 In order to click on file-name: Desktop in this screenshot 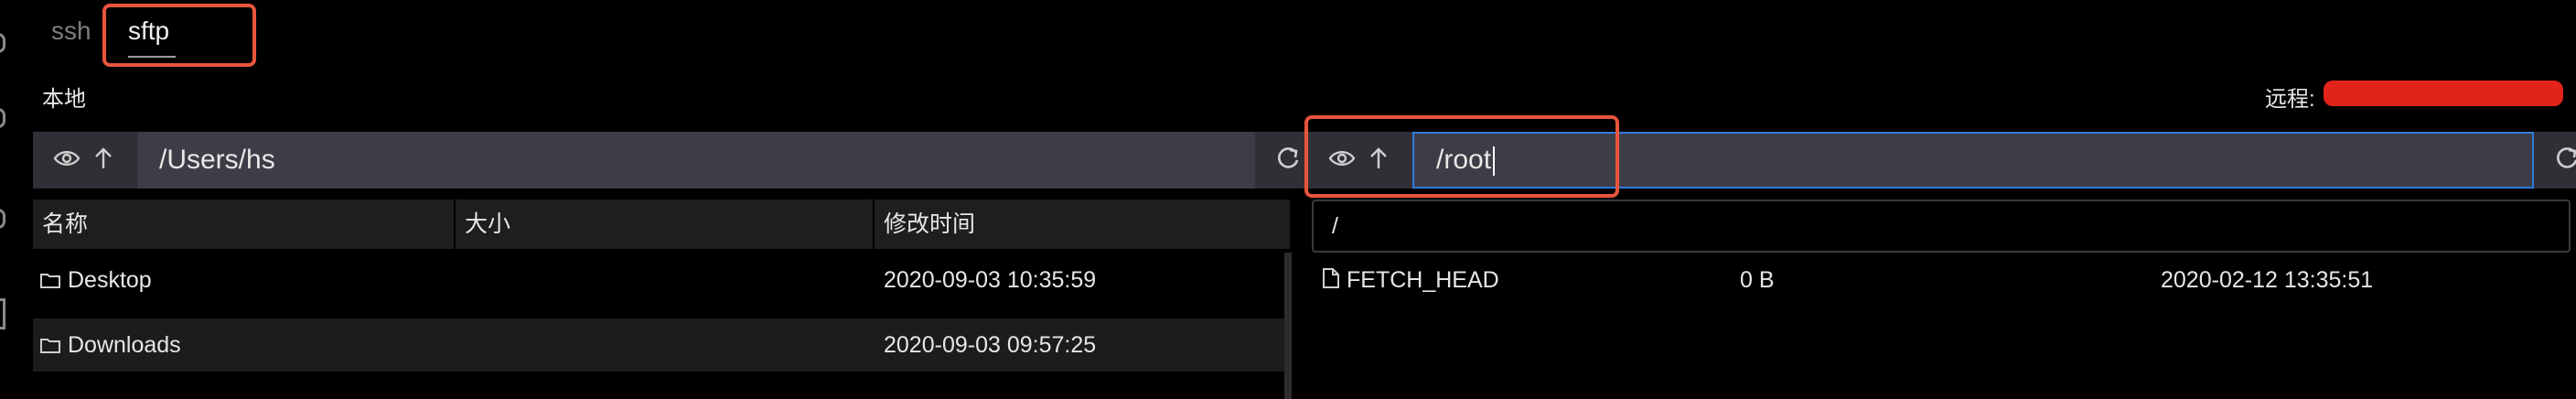, I will do `click(110, 280)`.